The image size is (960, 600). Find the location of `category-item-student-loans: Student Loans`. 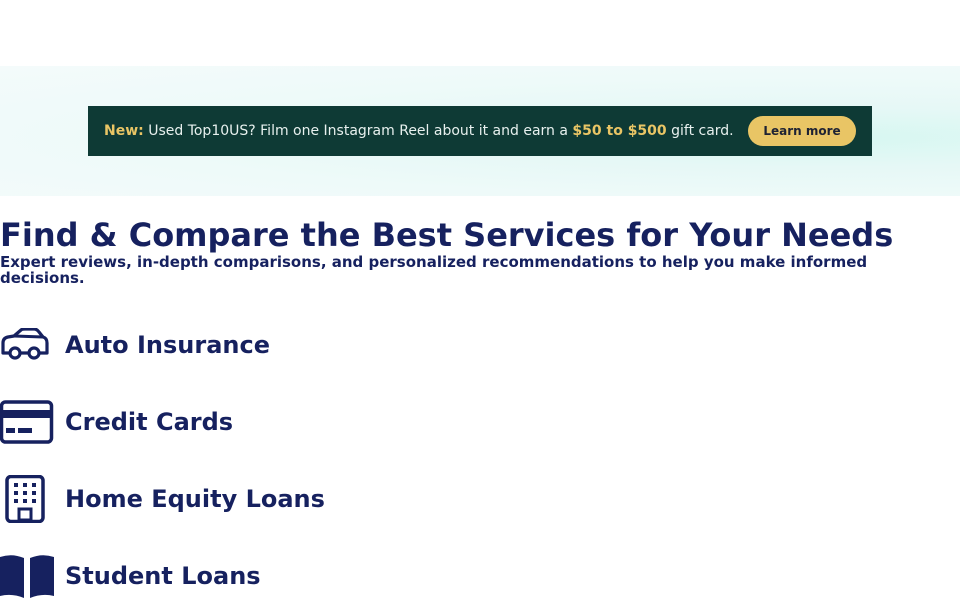

category-item-student-loans: Student Loans is located at coordinates (480, 568).